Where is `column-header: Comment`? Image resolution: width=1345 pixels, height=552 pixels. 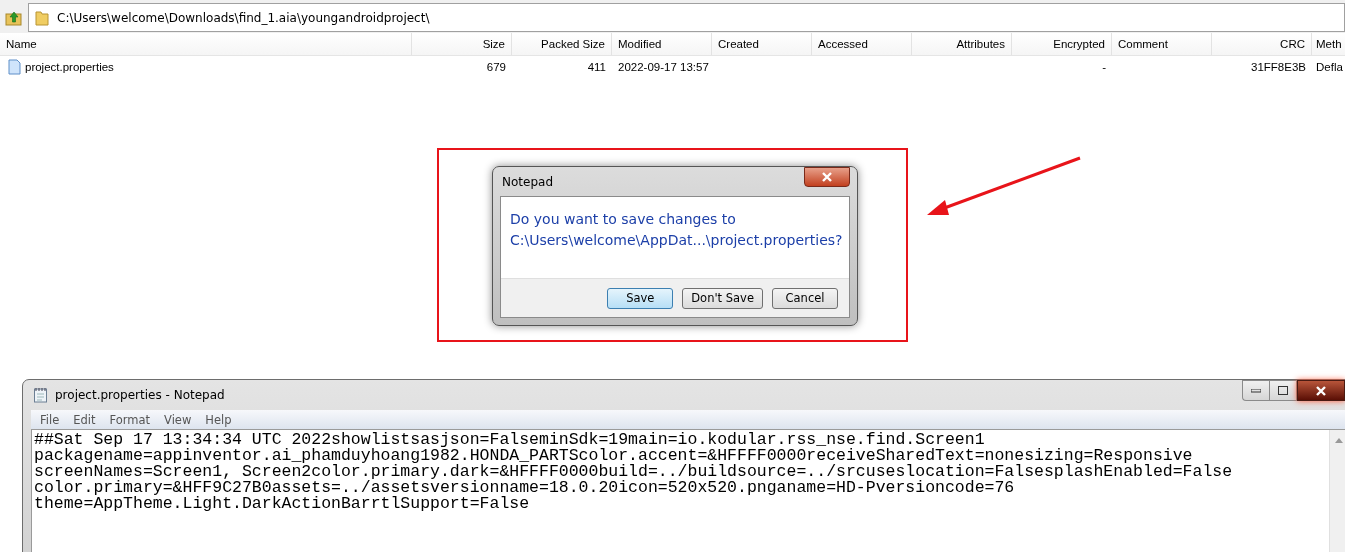
column-header: Comment is located at coordinates (1162, 44).